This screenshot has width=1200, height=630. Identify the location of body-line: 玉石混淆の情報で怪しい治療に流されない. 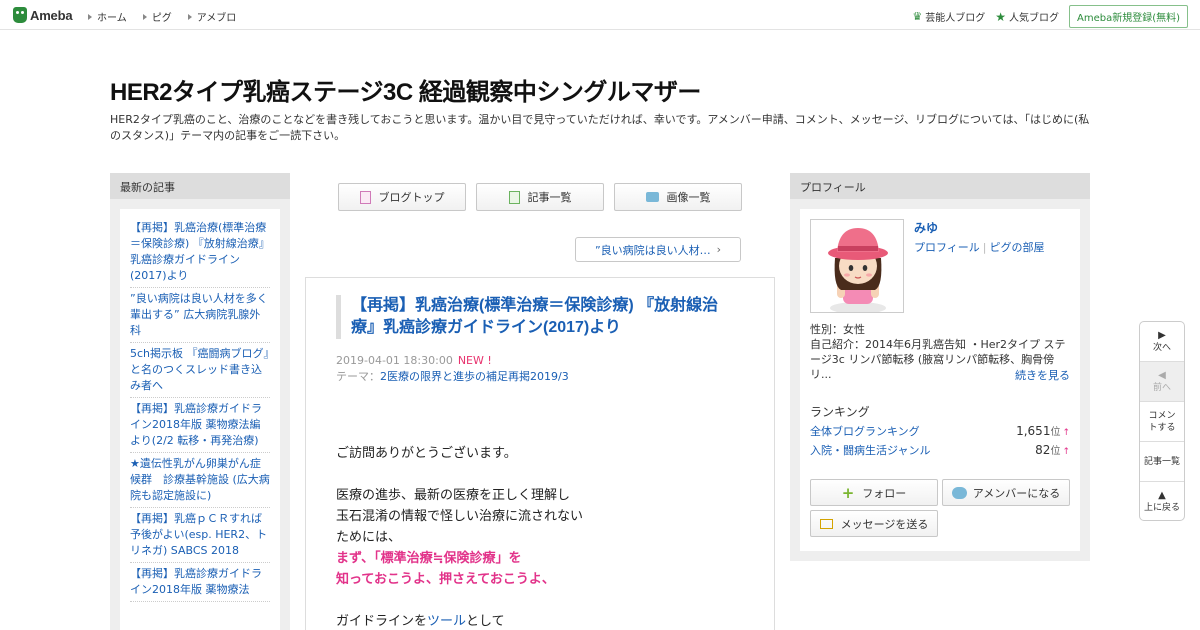
(460, 516).